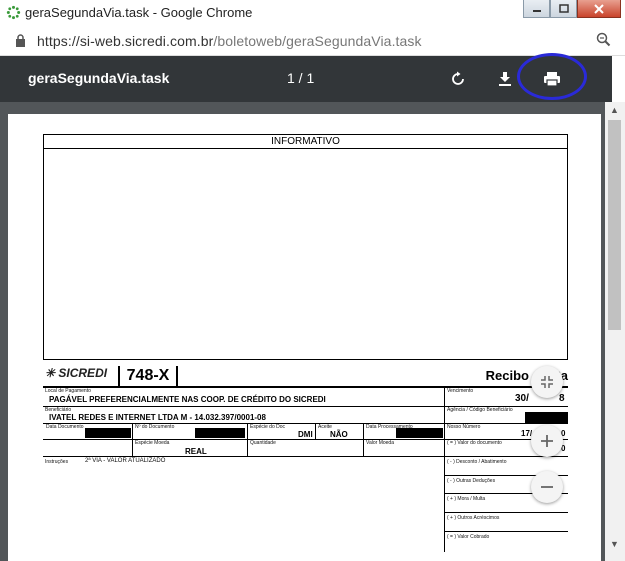 The width and height of the screenshot is (625, 561). I want to click on lock-icon, so click(20, 40).